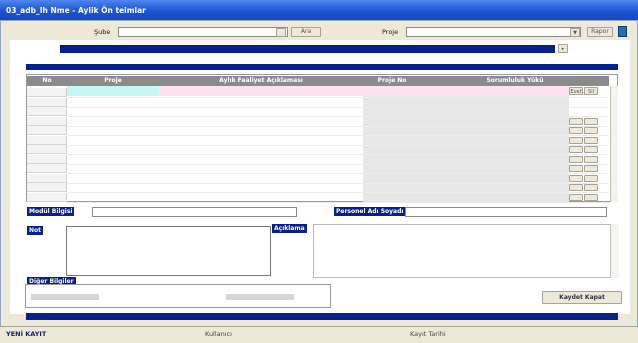 This screenshot has height=343, width=638. Describe the element at coordinates (281, 32) in the screenshot. I see `filter-dropdown-button` at that location.